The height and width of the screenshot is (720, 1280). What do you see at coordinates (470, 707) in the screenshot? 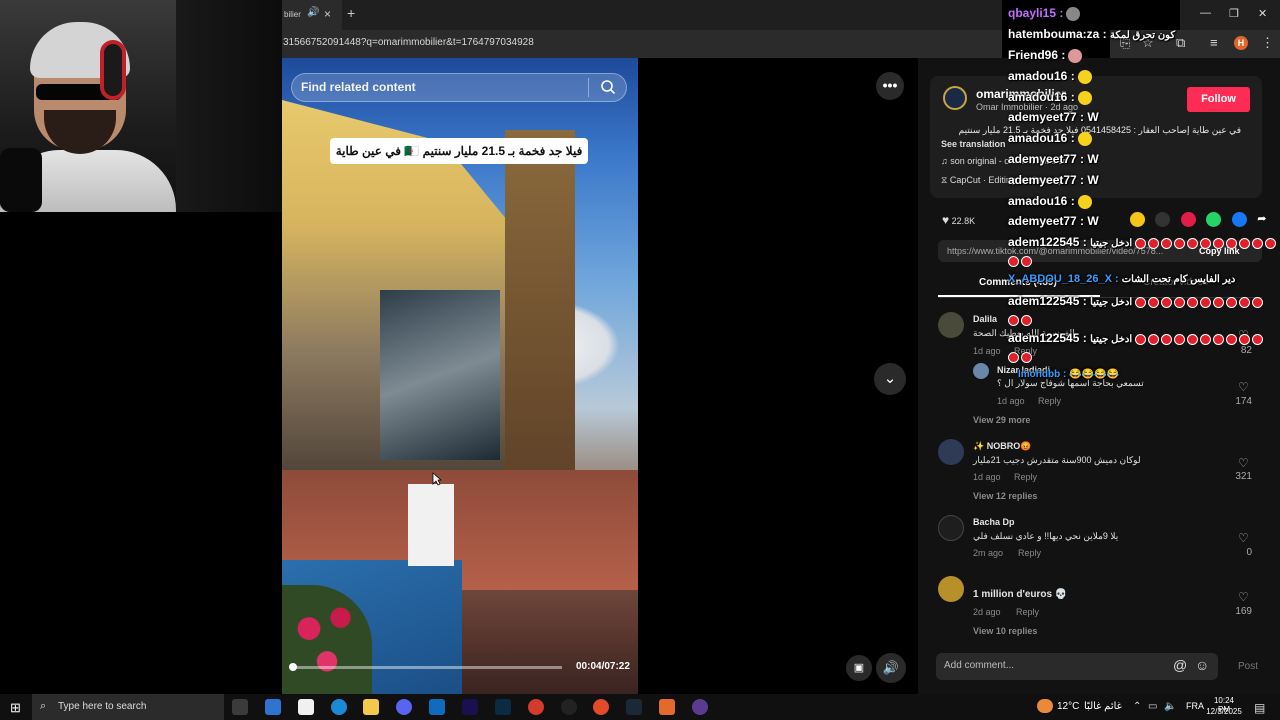
I see `premiere-icon` at bounding box center [470, 707].